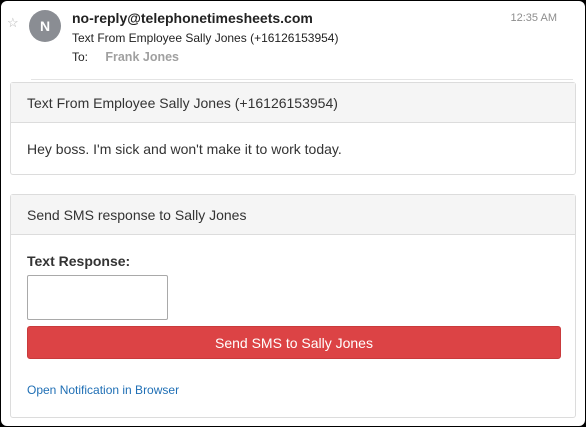 Image resolution: width=586 pixels, height=427 pixels. I want to click on response-panel-title: Send SMS response to Sally Jones, so click(293, 215).